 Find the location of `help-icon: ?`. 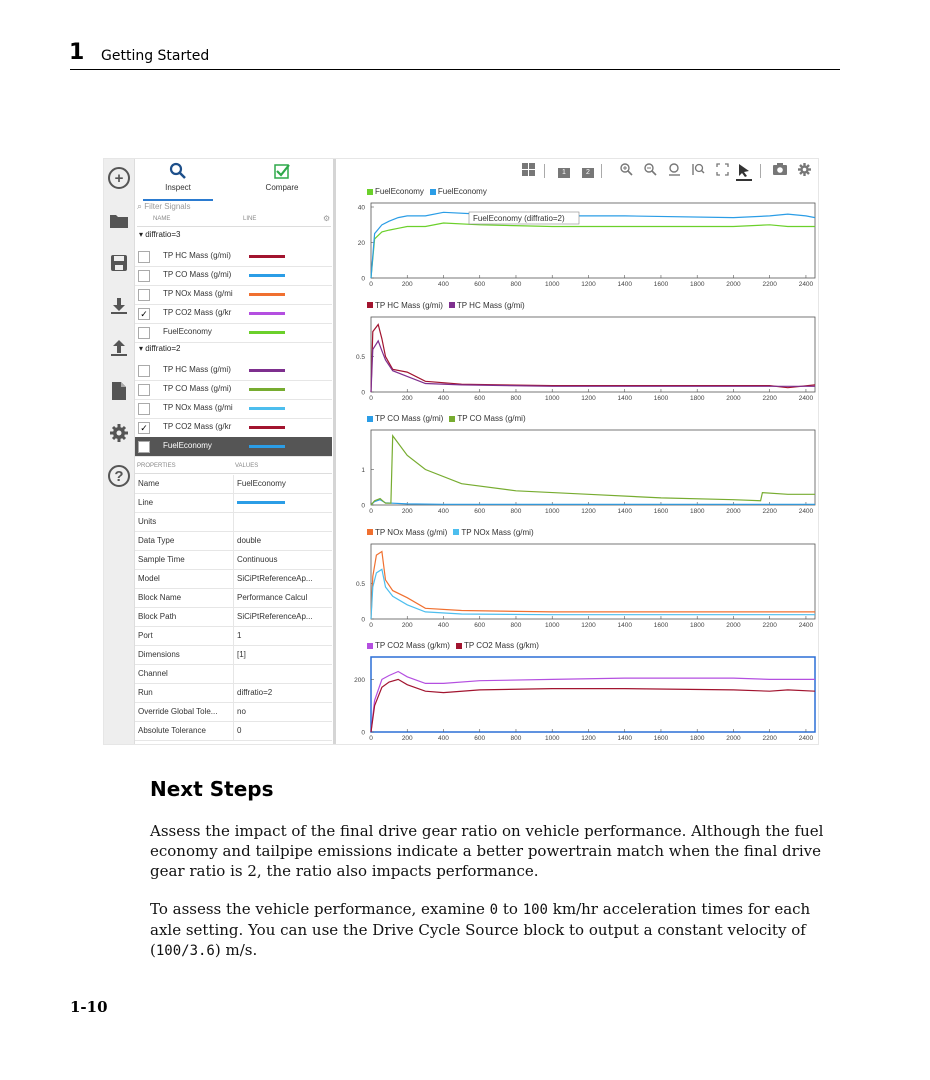

help-icon: ? is located at coordinates (119, 476).